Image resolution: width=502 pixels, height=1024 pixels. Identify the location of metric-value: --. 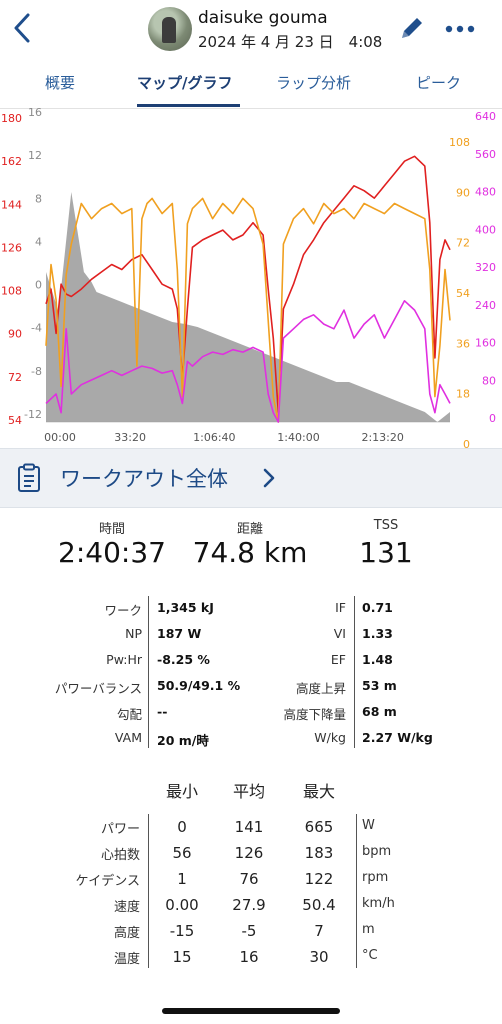
(162, 711).